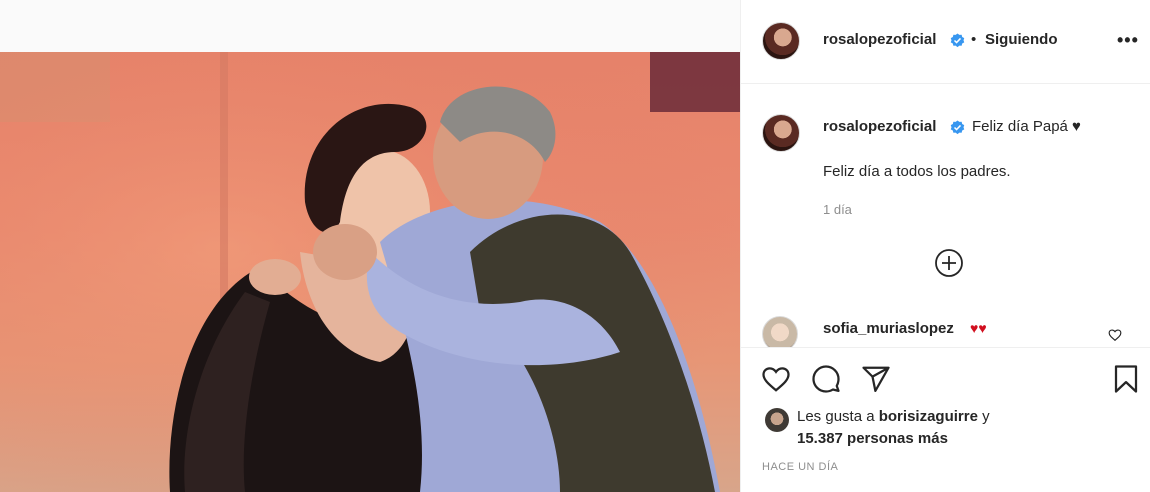 This screenshot has width=1150, height=492. What do you see at coordinates (928, 416) in the screenshot?
I see `liker-username: borisizaguirre` at bounding box center [928, 416].